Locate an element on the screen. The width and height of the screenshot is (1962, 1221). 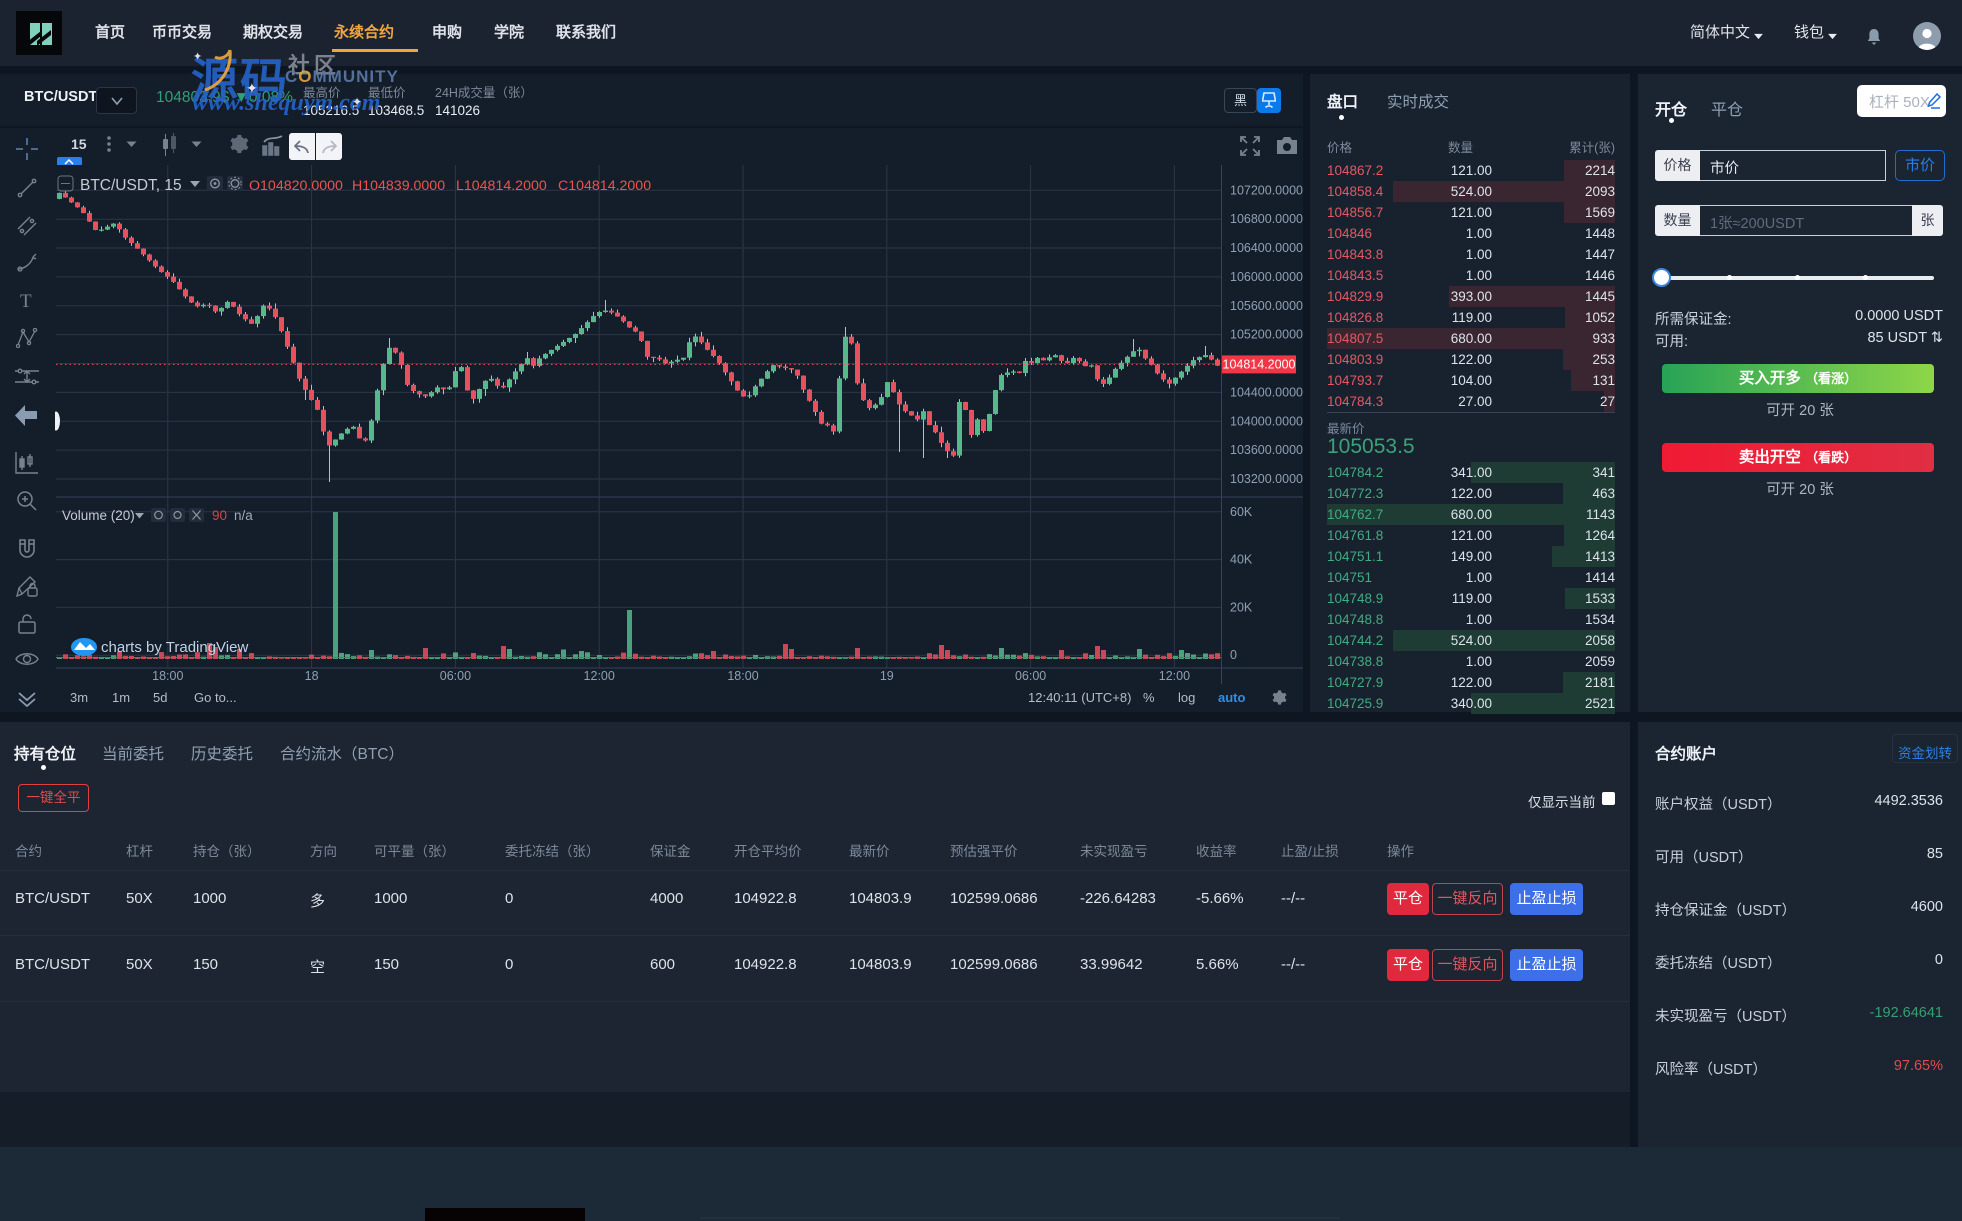
svg-text: 60K is located at coordinates (1241, 512).